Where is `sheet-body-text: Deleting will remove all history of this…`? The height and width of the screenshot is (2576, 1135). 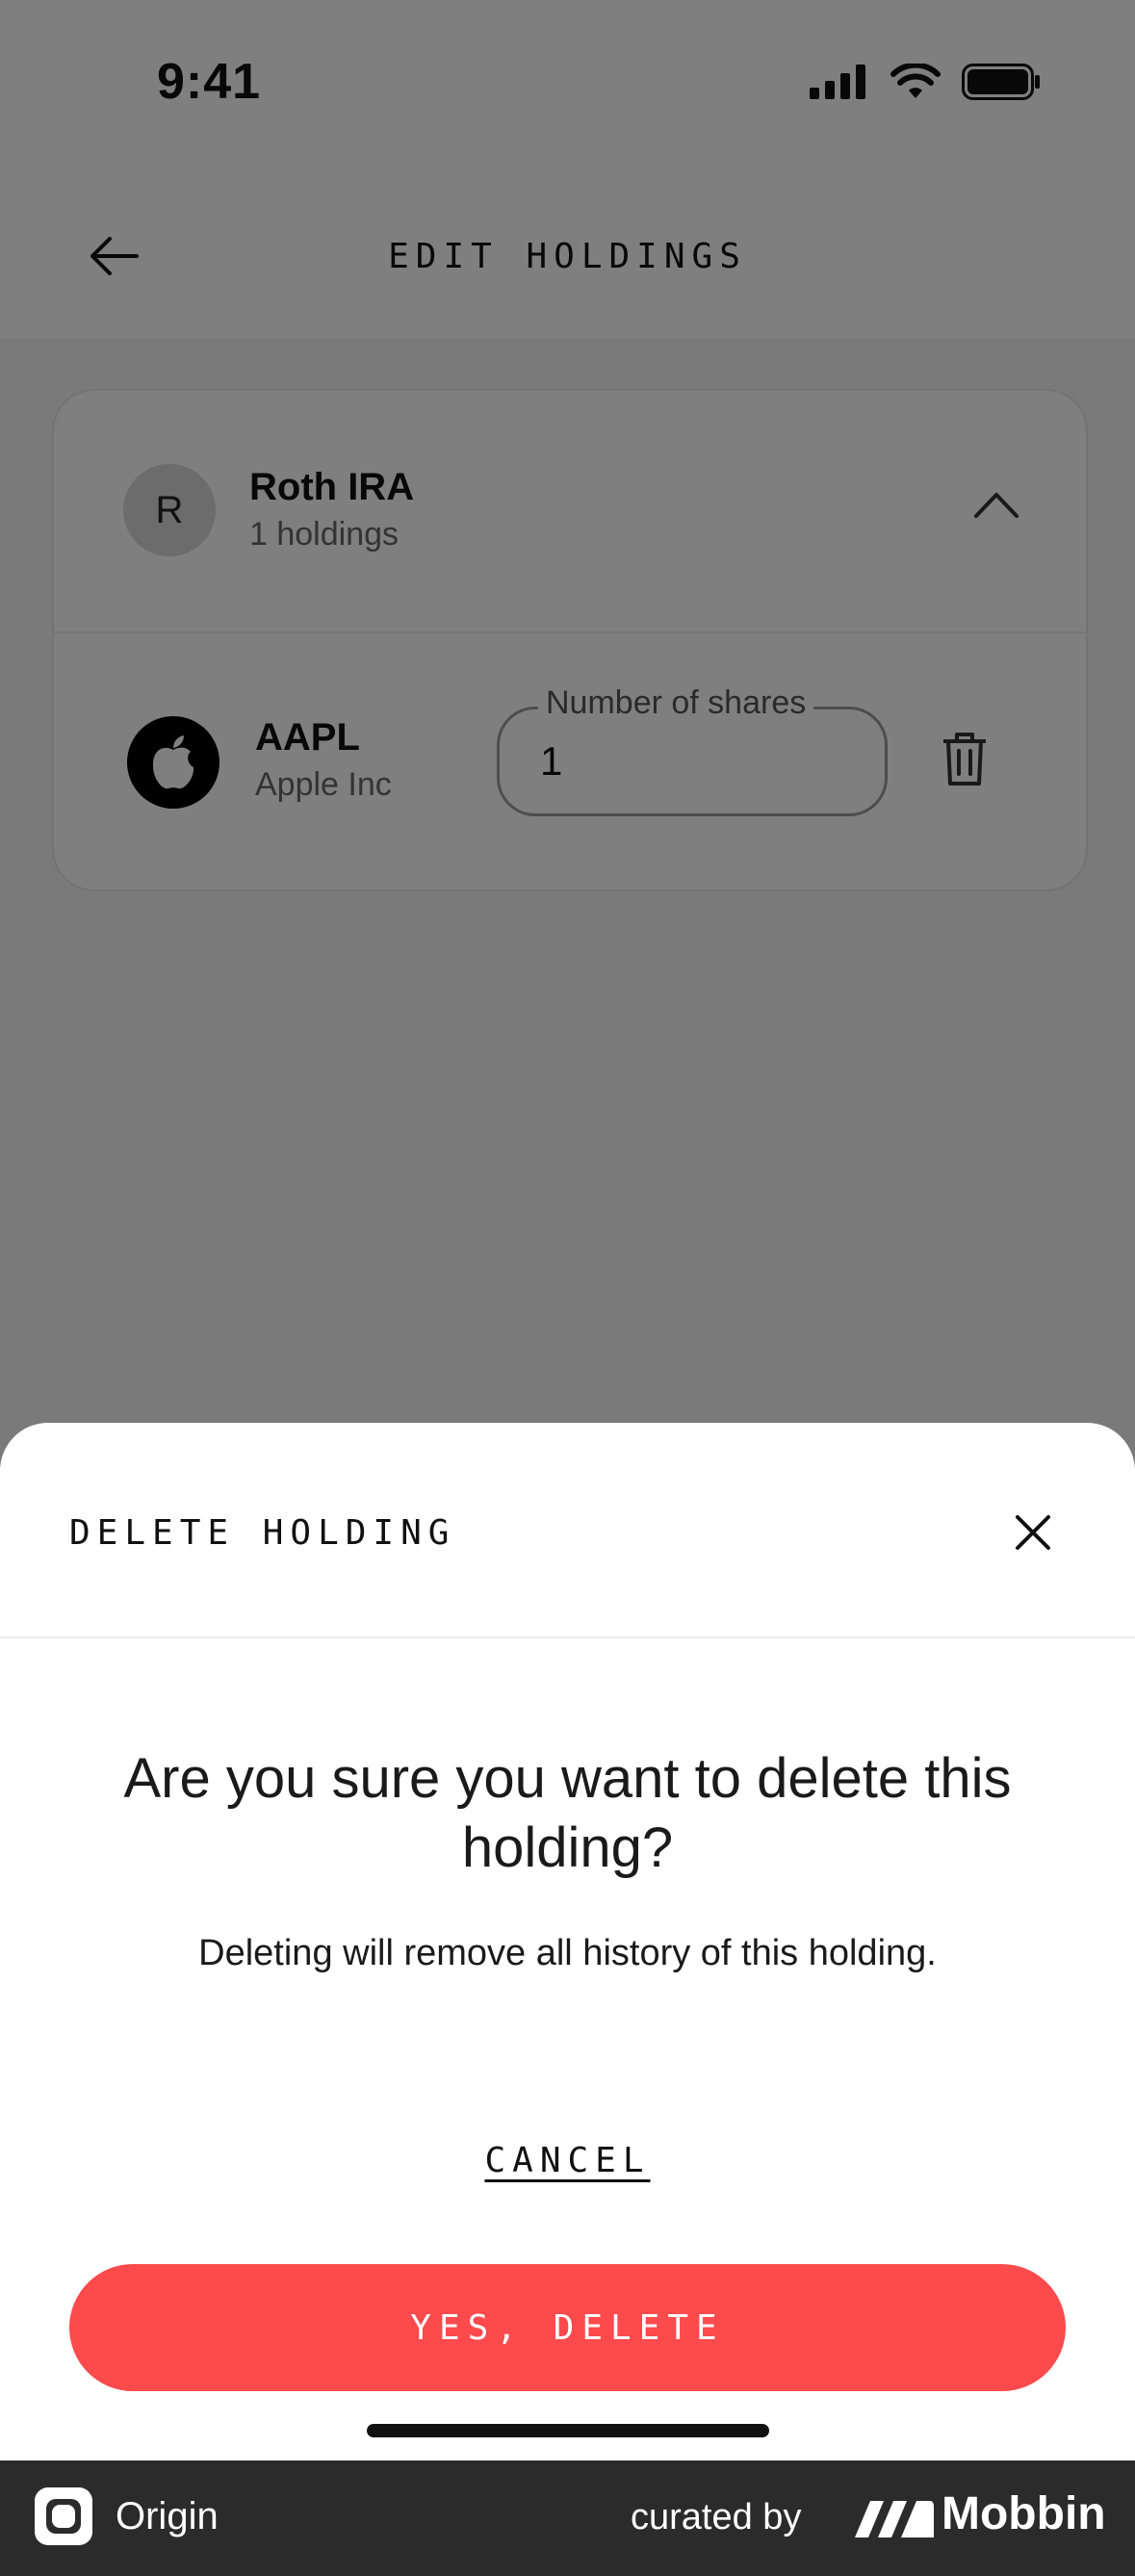
sheet-body-text: Deleting will remove all history of this… is located at coordinates (567, 1953).